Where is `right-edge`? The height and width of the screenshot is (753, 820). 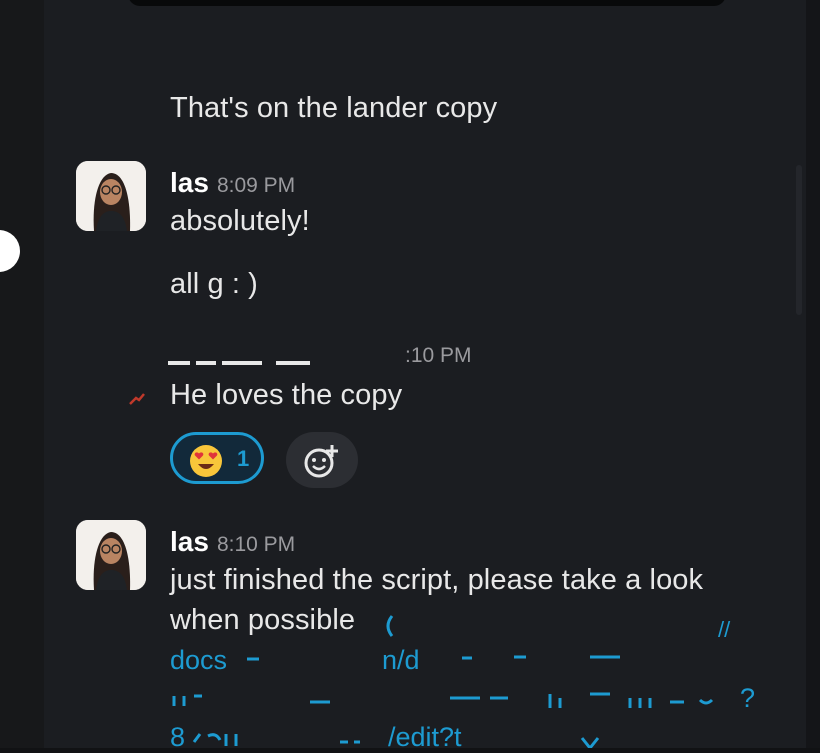 right-edge is located at coordinates (813, 374).